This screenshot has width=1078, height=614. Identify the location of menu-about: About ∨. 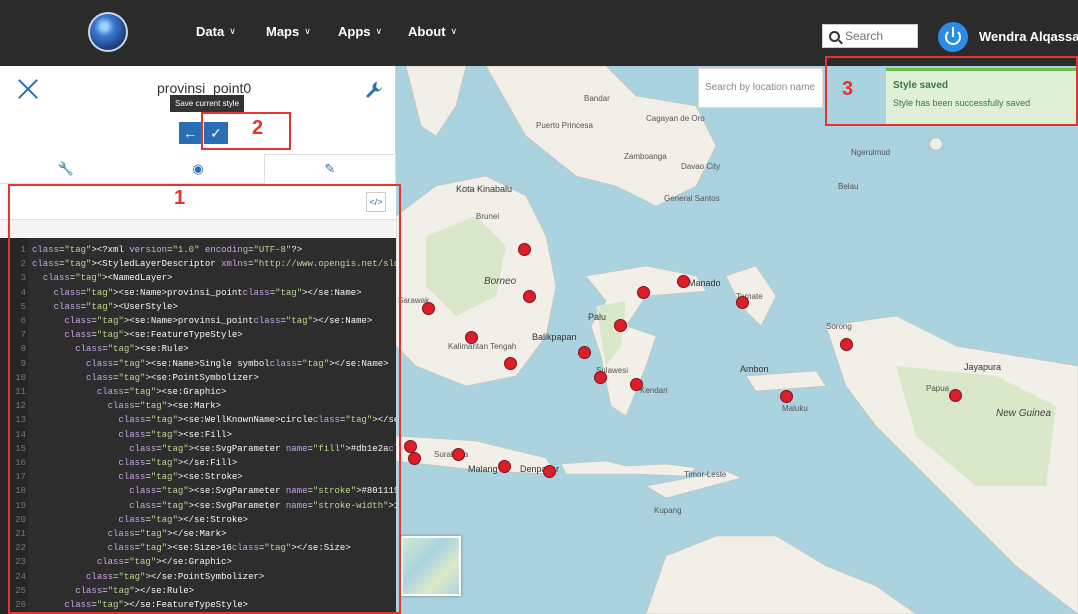
(432, 31).